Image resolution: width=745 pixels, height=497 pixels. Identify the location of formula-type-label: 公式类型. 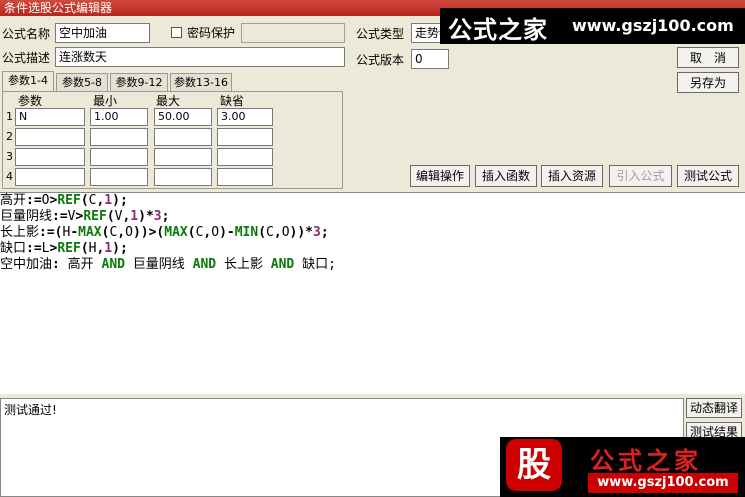
(380, 34).